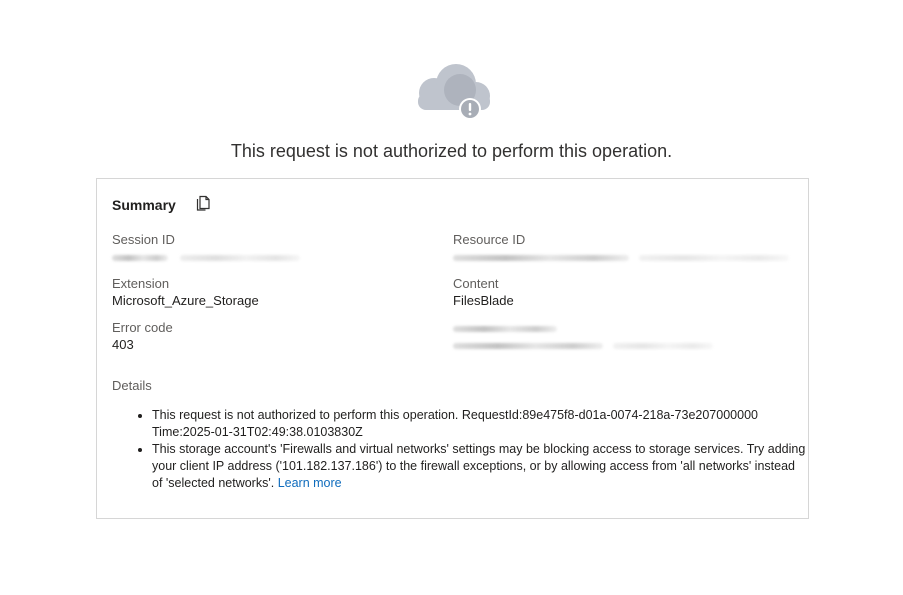 Image resolution: width=903 pixels, height=595 pixels. I want to click on content-label: Content, so click(476, 283).